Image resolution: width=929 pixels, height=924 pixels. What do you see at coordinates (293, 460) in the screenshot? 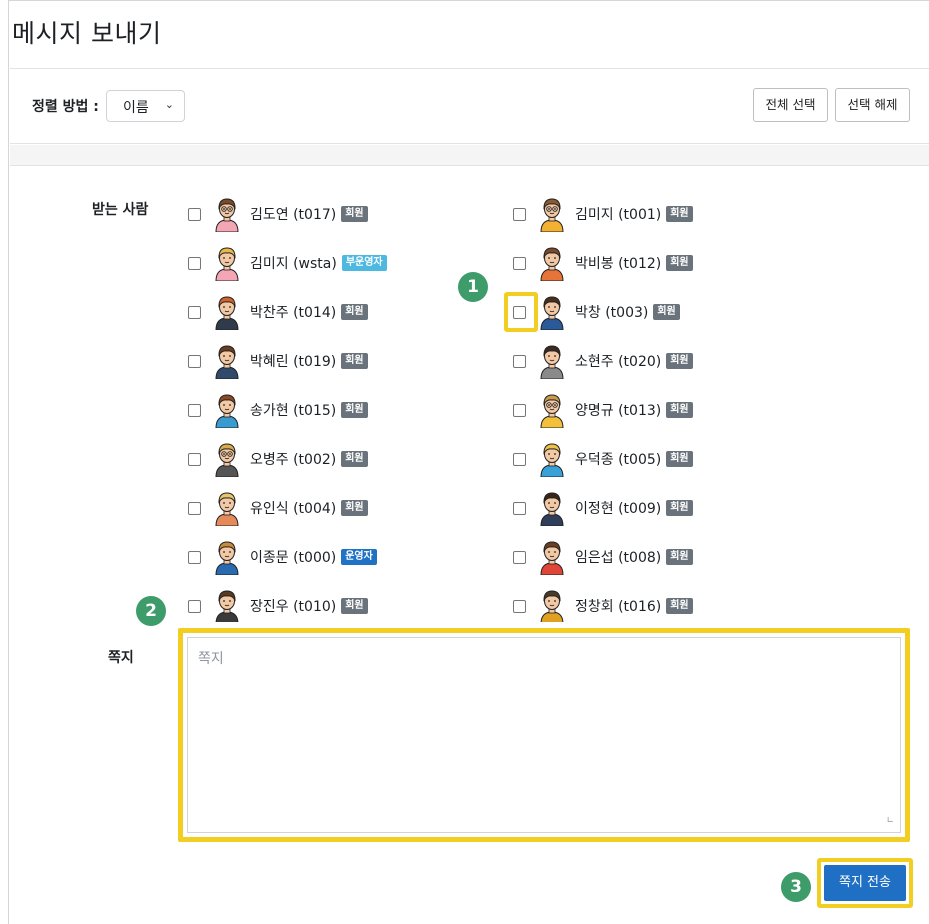
I see `recipient-name: 오병주 (t002)` at bounding box center [293, 460].